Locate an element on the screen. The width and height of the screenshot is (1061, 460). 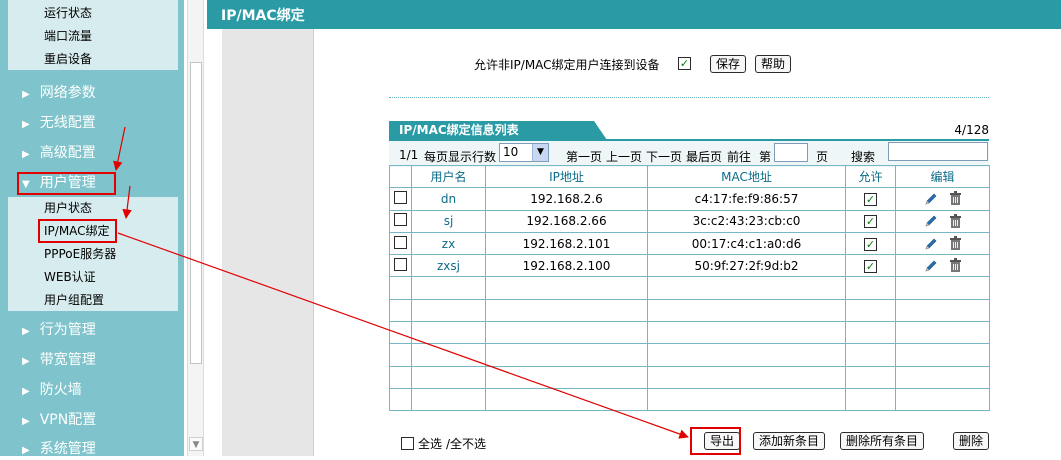
page-info: 1/1 is located at coordinates (409, 155).